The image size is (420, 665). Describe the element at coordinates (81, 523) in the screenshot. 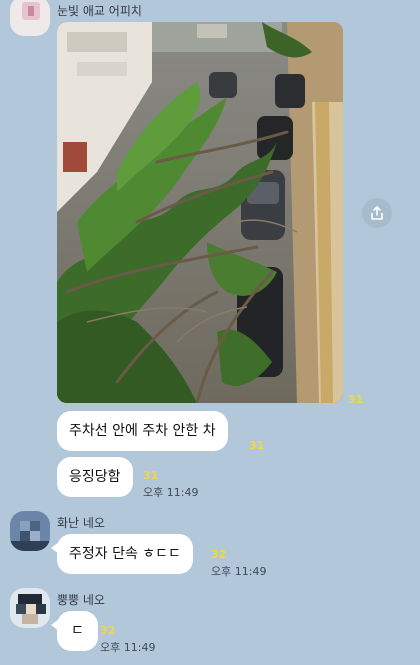

I see `sender-name: 화난 네오` at that location.